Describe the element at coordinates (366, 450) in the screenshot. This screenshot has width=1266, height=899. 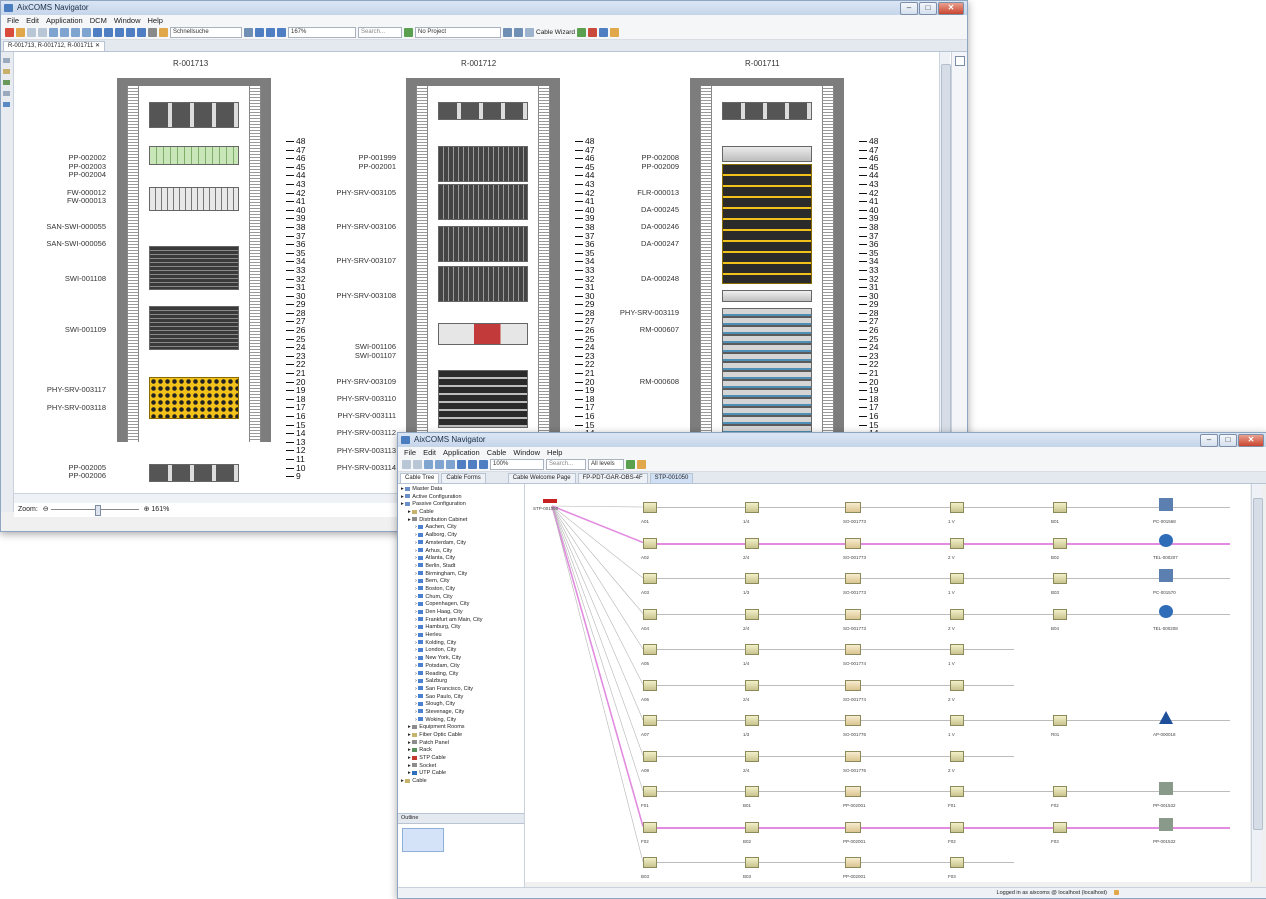
I see `device-label: PHY-SRV-003113` at that location.